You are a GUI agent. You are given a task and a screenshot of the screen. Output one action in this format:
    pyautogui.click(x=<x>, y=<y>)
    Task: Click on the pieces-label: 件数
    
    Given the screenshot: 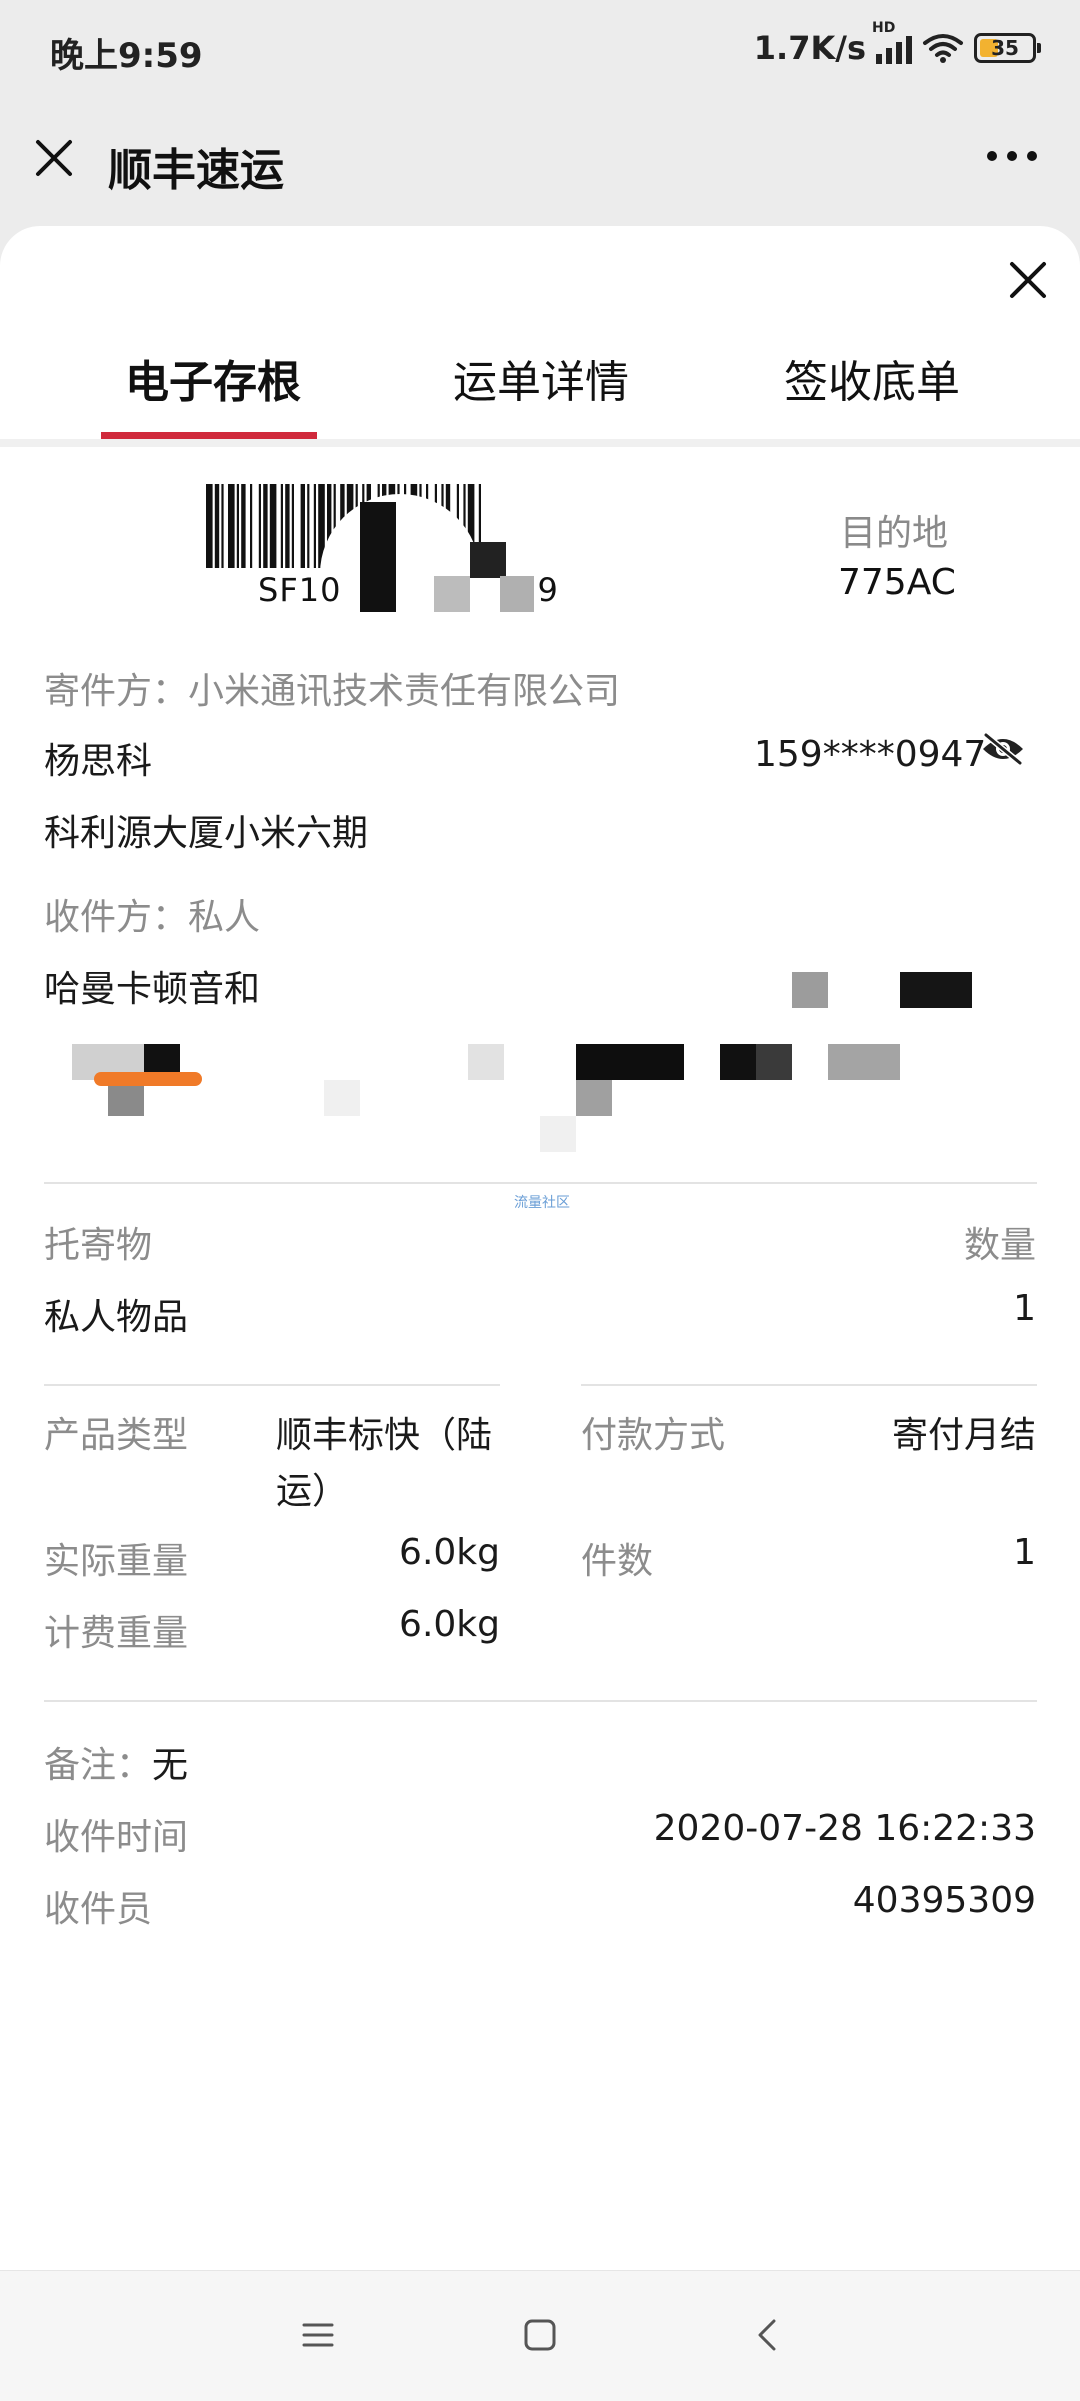 What is the action you would take?
    pyautogui.click(x=617, y=1561)
    